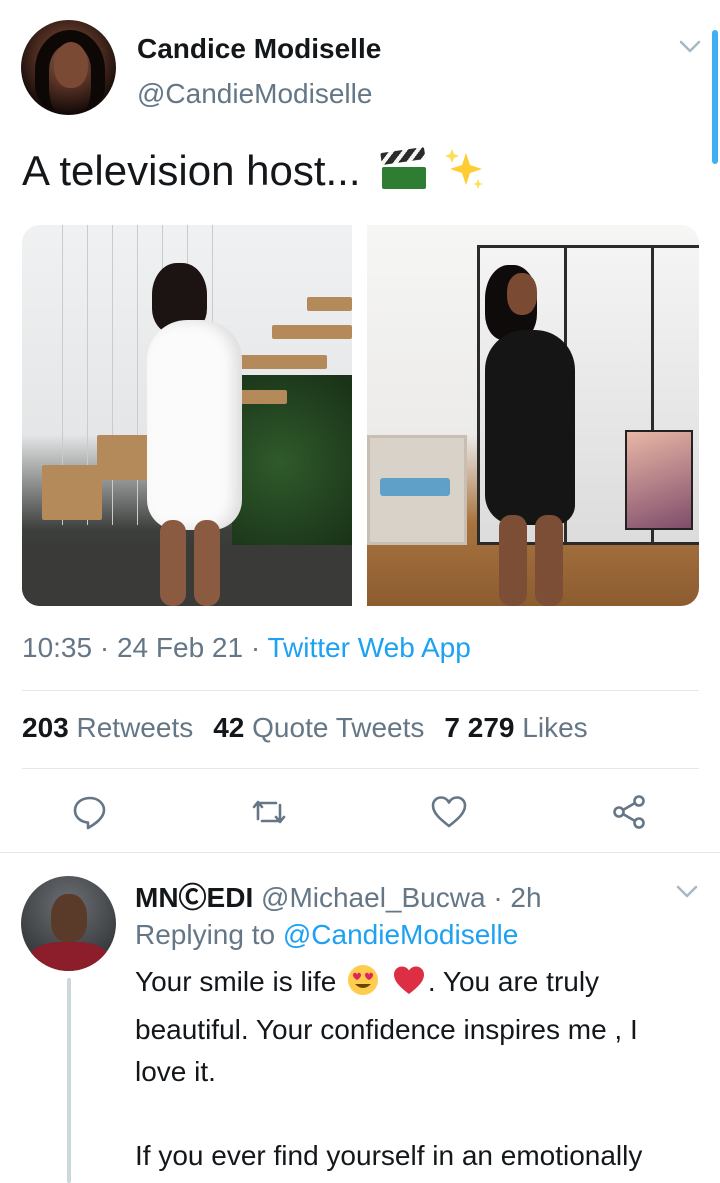 This screenshot has width=720, height=1183. Describe the element at coordinates (180, 647) in the screenshot. I see `tweet-date: 24 Feb 21` at that location.